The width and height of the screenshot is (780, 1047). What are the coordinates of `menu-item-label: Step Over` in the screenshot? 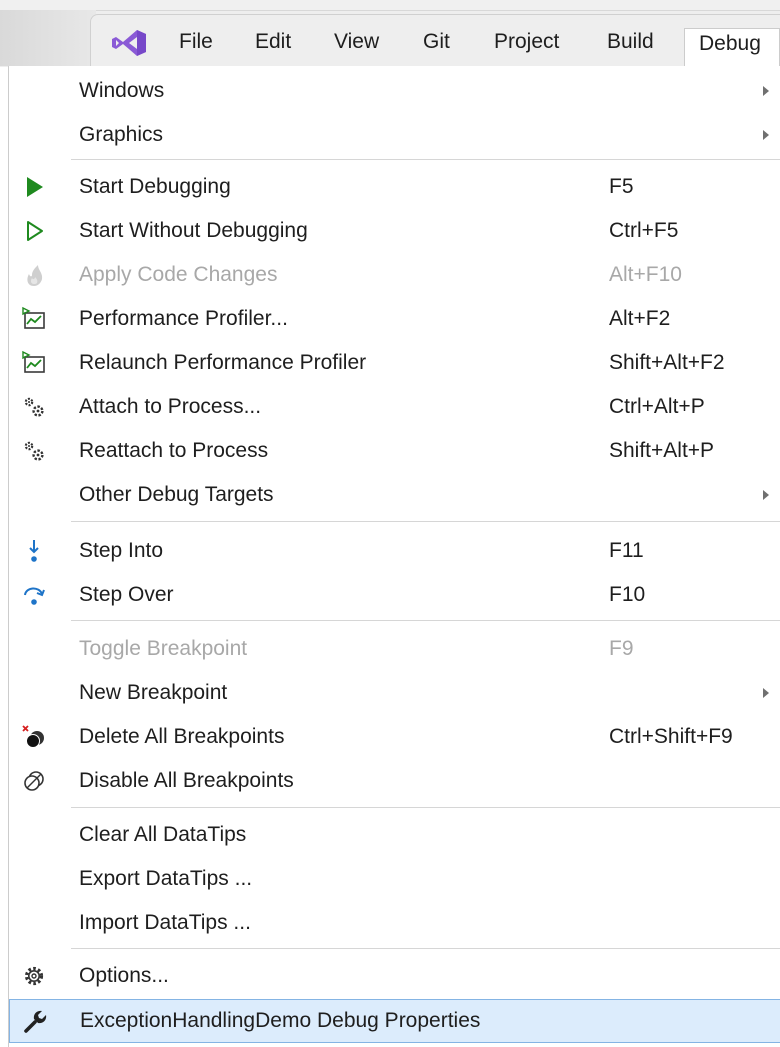 It's located at (126, 594).